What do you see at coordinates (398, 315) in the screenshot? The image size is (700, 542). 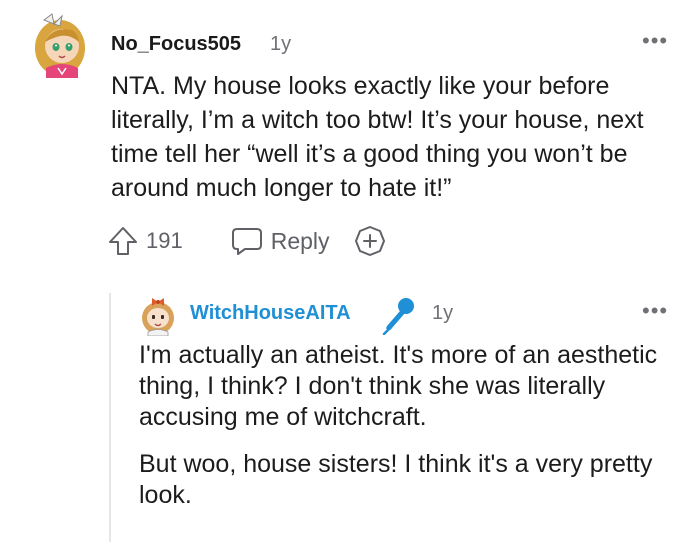 I see `microphone-icon` at bounding box center [398, 315].